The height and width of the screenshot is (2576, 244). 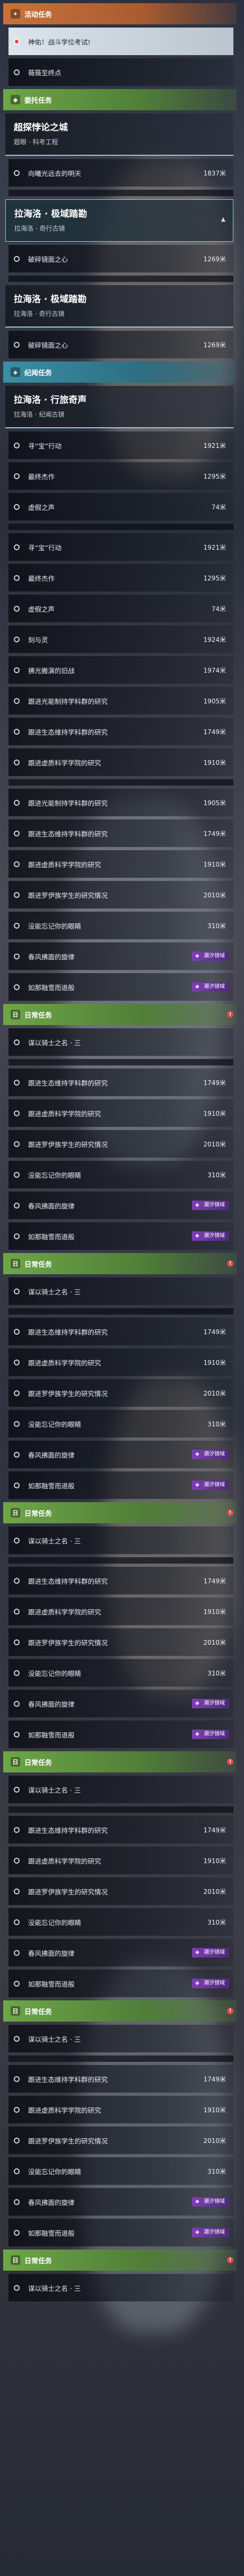 I want to click on quest-row: 薇薇至终点, so click(x=121, y=72).